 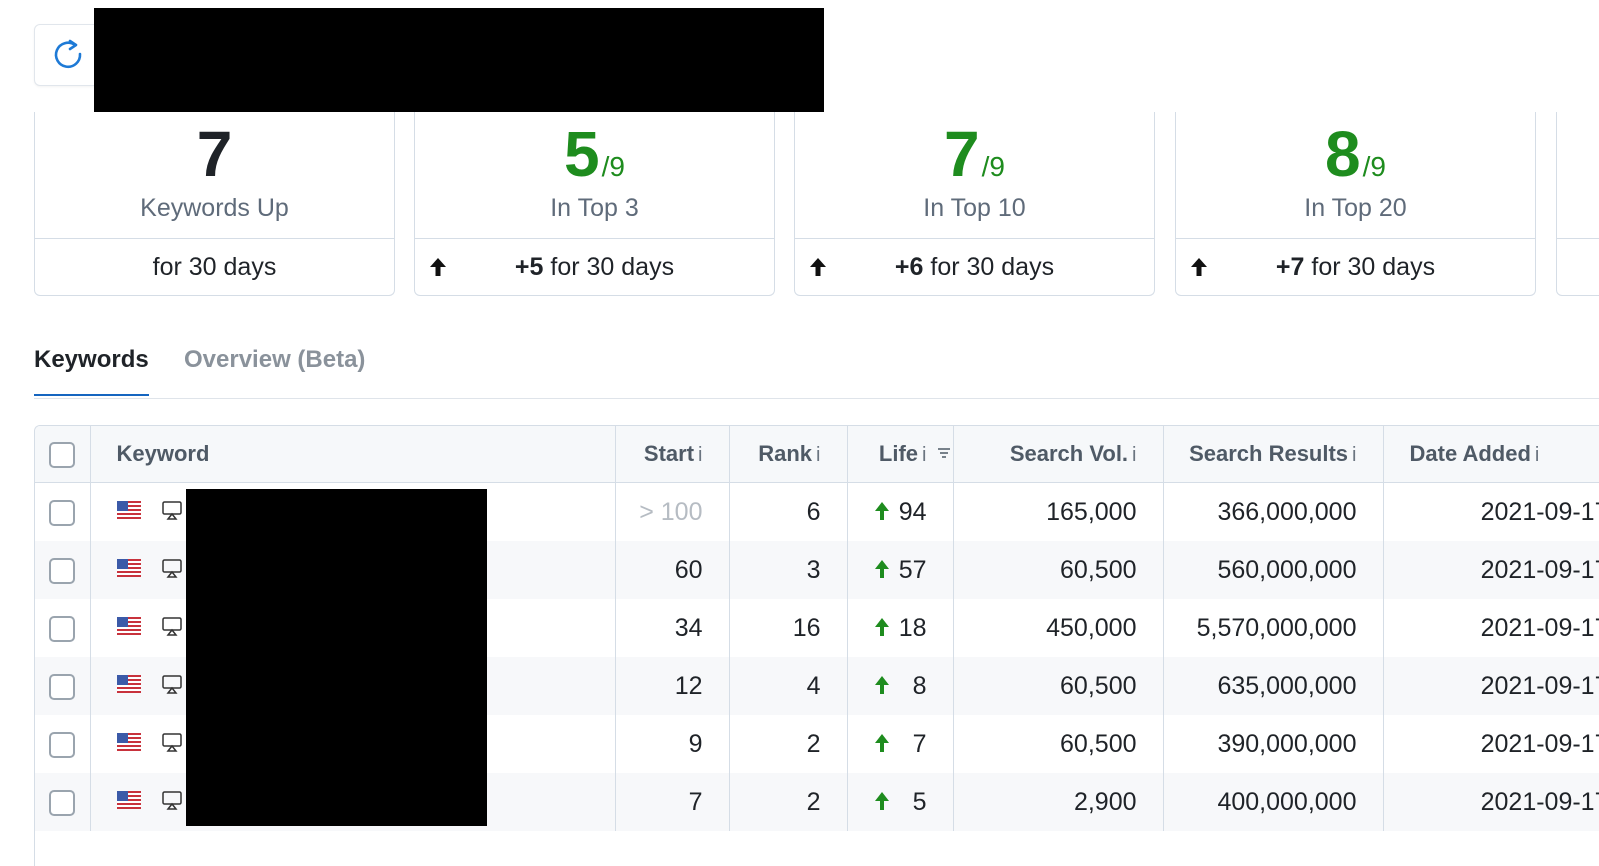 I want to click on search-results-cell: 400,000,000, so click(x=1273, y=802).